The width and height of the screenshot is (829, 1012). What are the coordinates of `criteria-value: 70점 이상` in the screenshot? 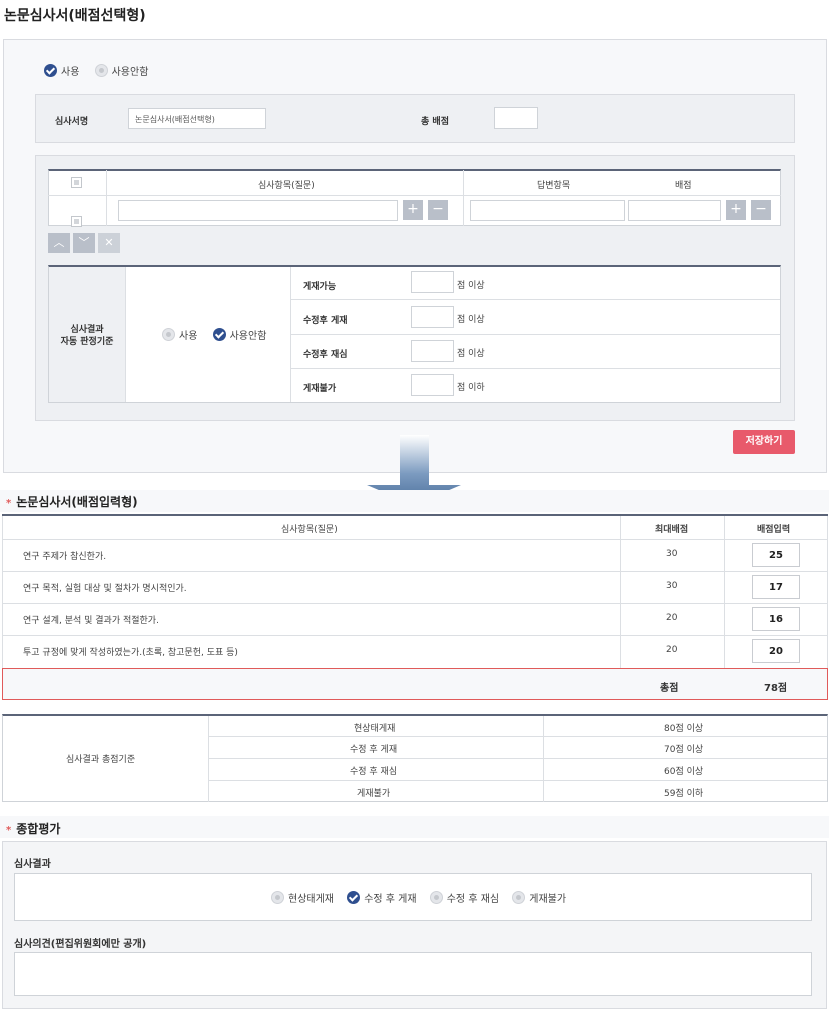 It's located at (684, 750).